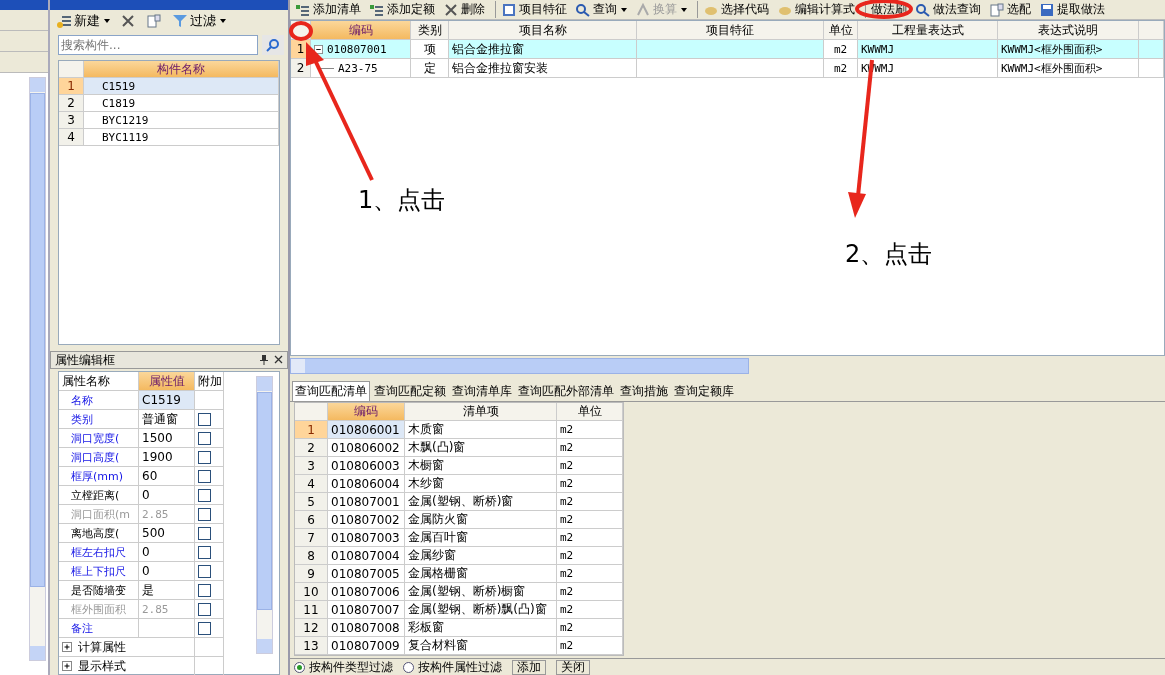  What do you see at coordinates (366, 610) in the screenshot?
I see `table-cell: 010807007` at bounding box center [366, 610].